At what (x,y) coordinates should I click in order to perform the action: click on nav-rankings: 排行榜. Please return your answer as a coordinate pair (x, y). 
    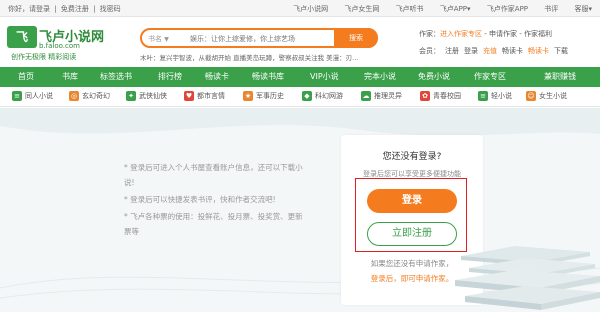
    Looking at the image, I should click on (170, 77).